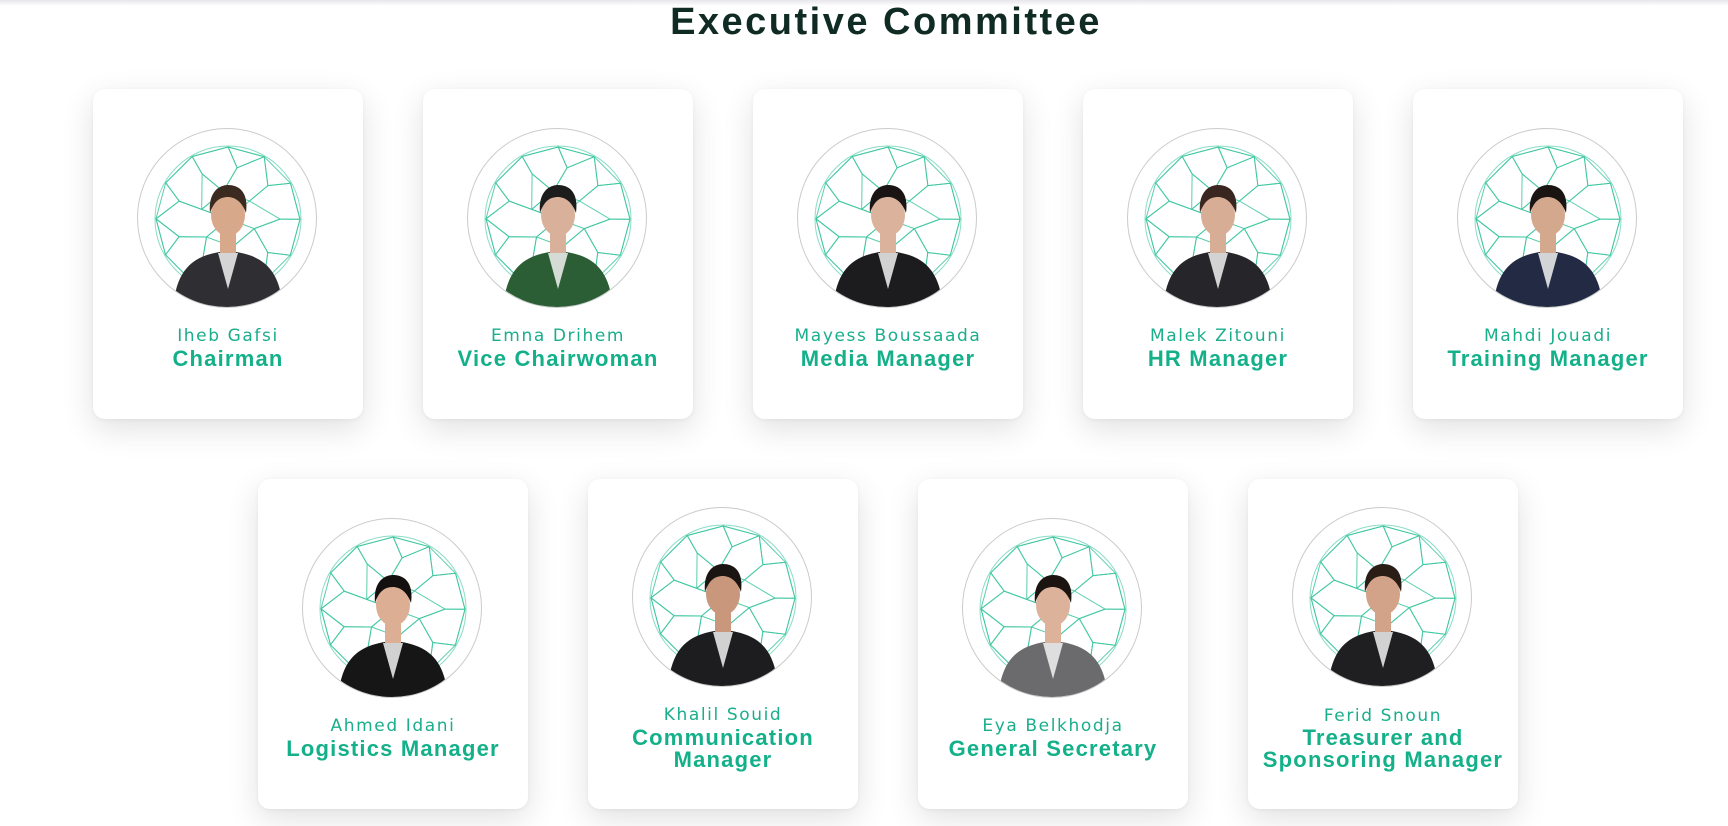 The width and height of the screenshot is (1728, 826). What do you see at coordinates (723, 715) in the screenshot?
I see `member-name: Khalil Souid` at bounding box center [723, 715].